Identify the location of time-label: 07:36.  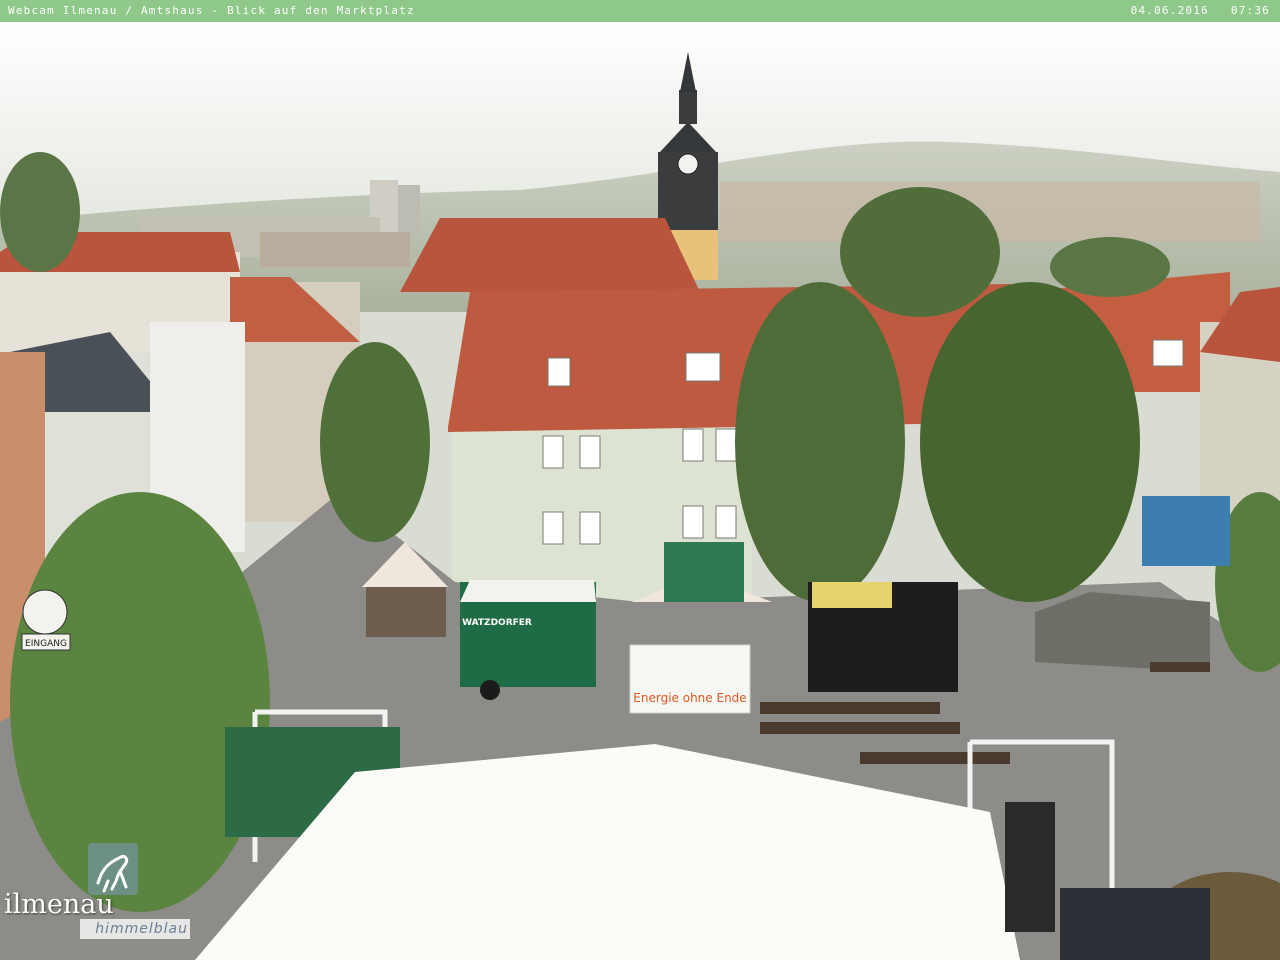
(1250, 10).